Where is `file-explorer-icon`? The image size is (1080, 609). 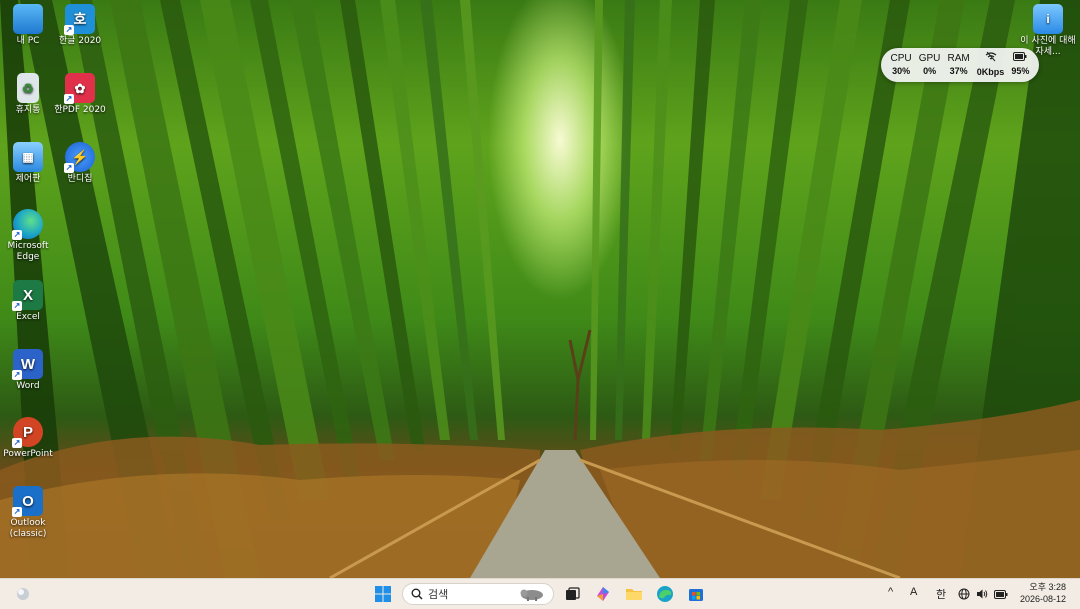 file-explorer-icon is located at coordinates (634, 594).